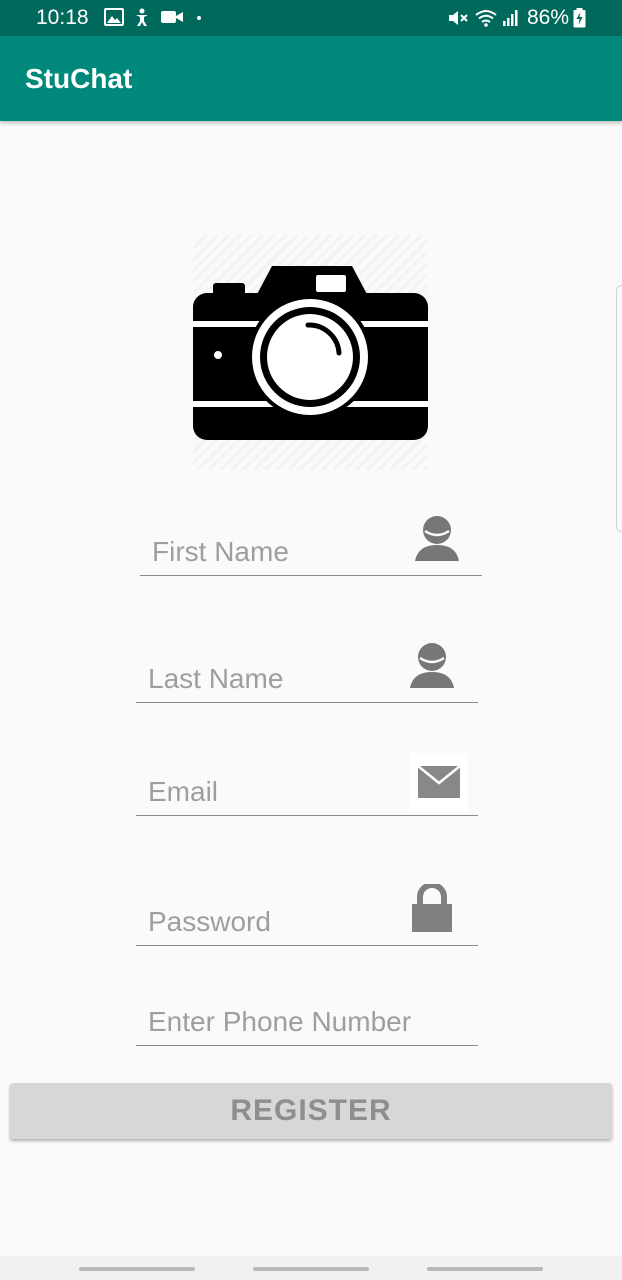 Image resolution: width=622 pixels, height=1280 pixels. I want to click on camera-icon, so click(310, 353).